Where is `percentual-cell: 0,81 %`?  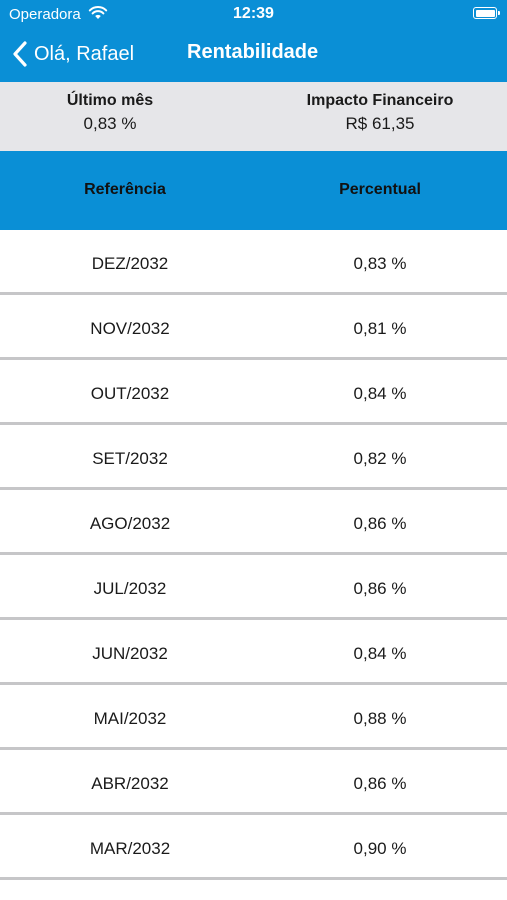 percentual-cell: 0,81 % is located at coordinates (380, 328).